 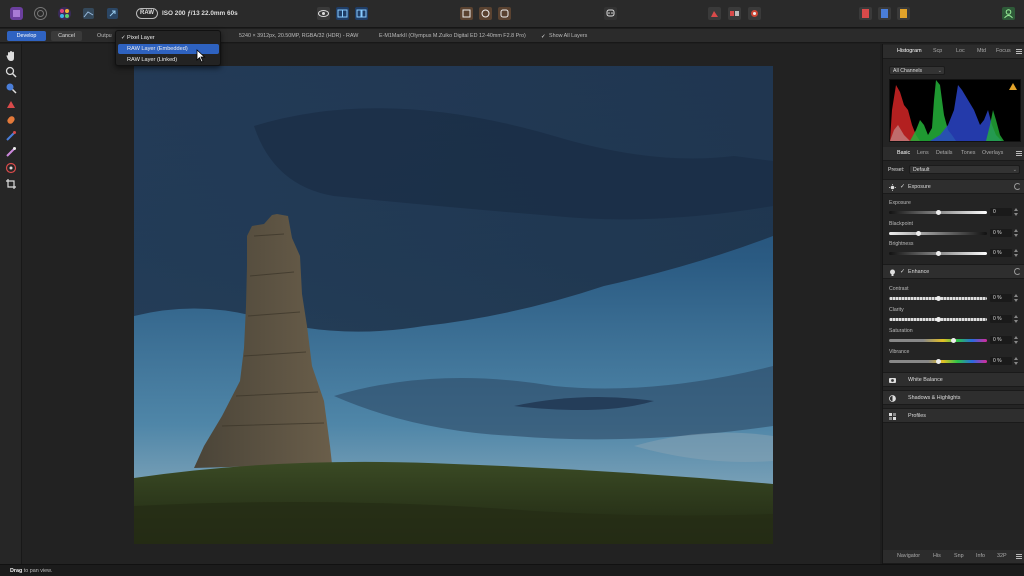 I want to click on compare-icon, so click(x=734, y=13).